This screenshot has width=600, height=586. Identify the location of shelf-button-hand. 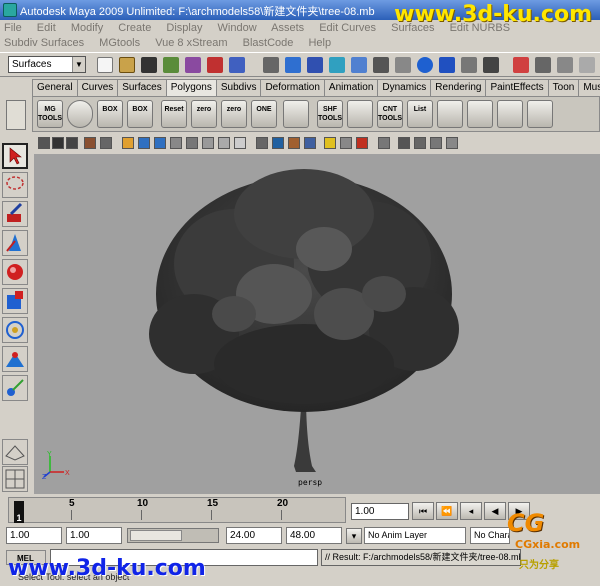
(360, 114).